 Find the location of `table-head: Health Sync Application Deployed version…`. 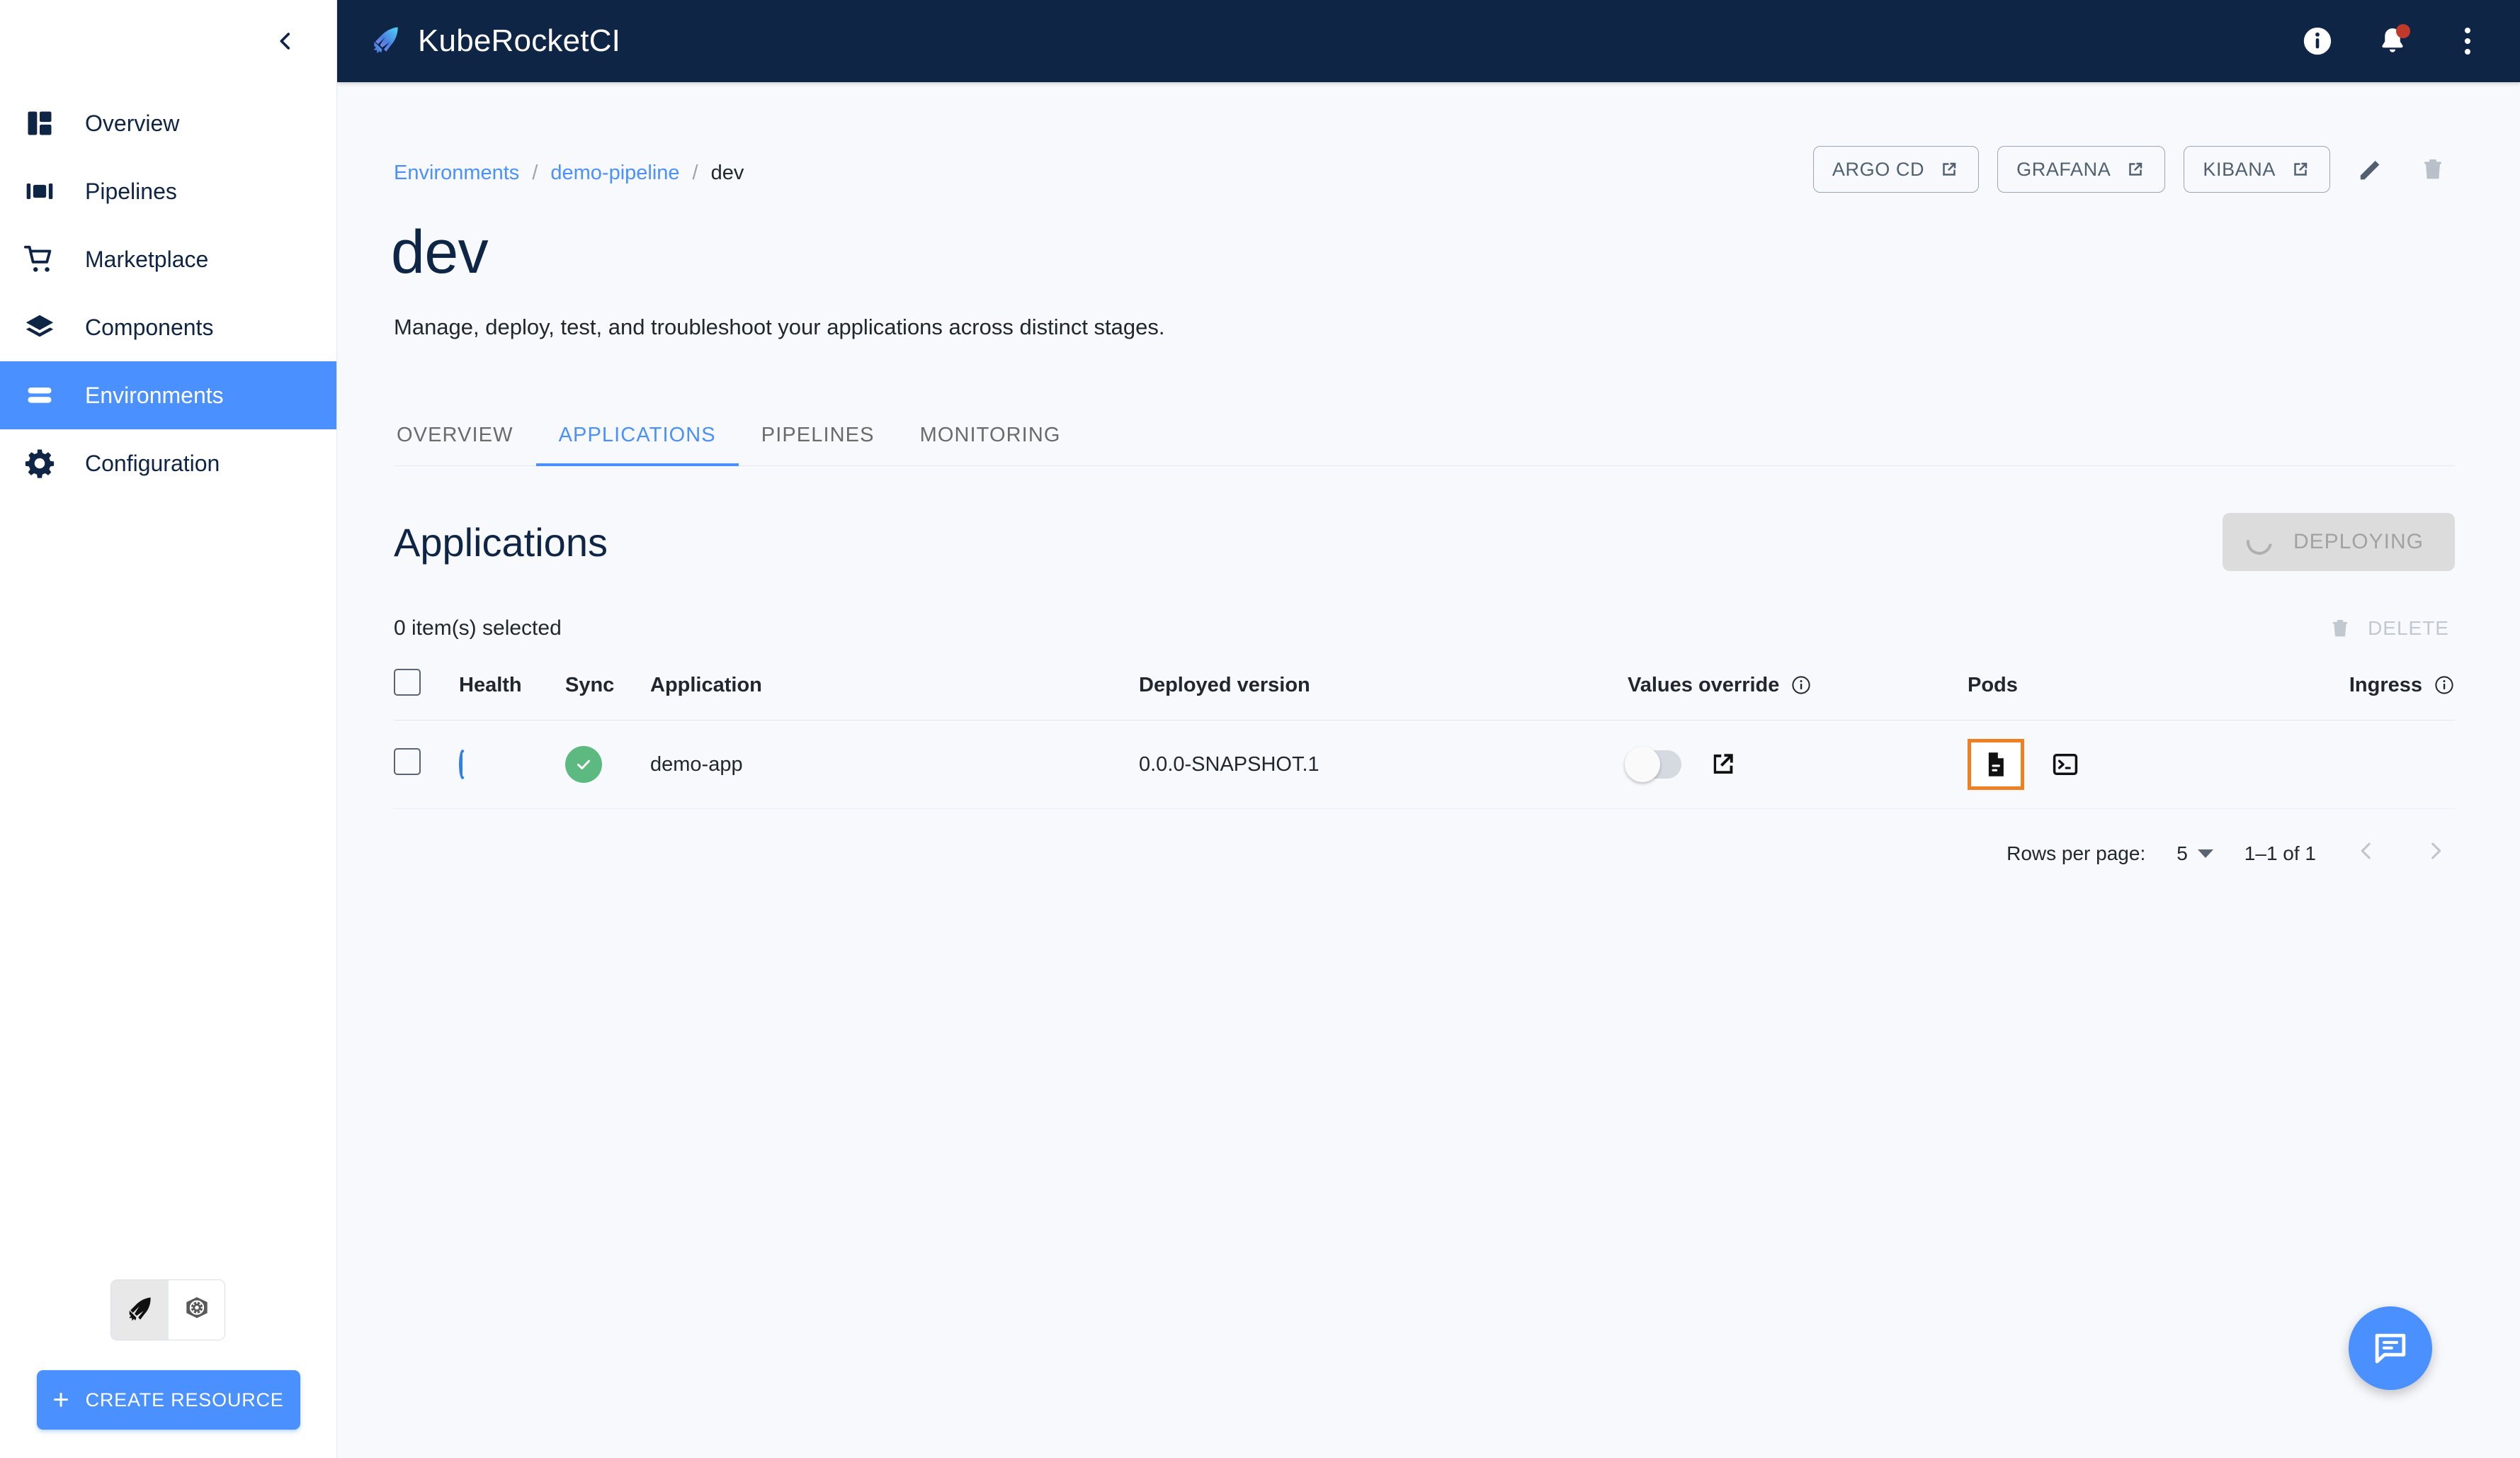

table-head: Health Sync Application Deployed version… is located at coordinates (1424, 686).